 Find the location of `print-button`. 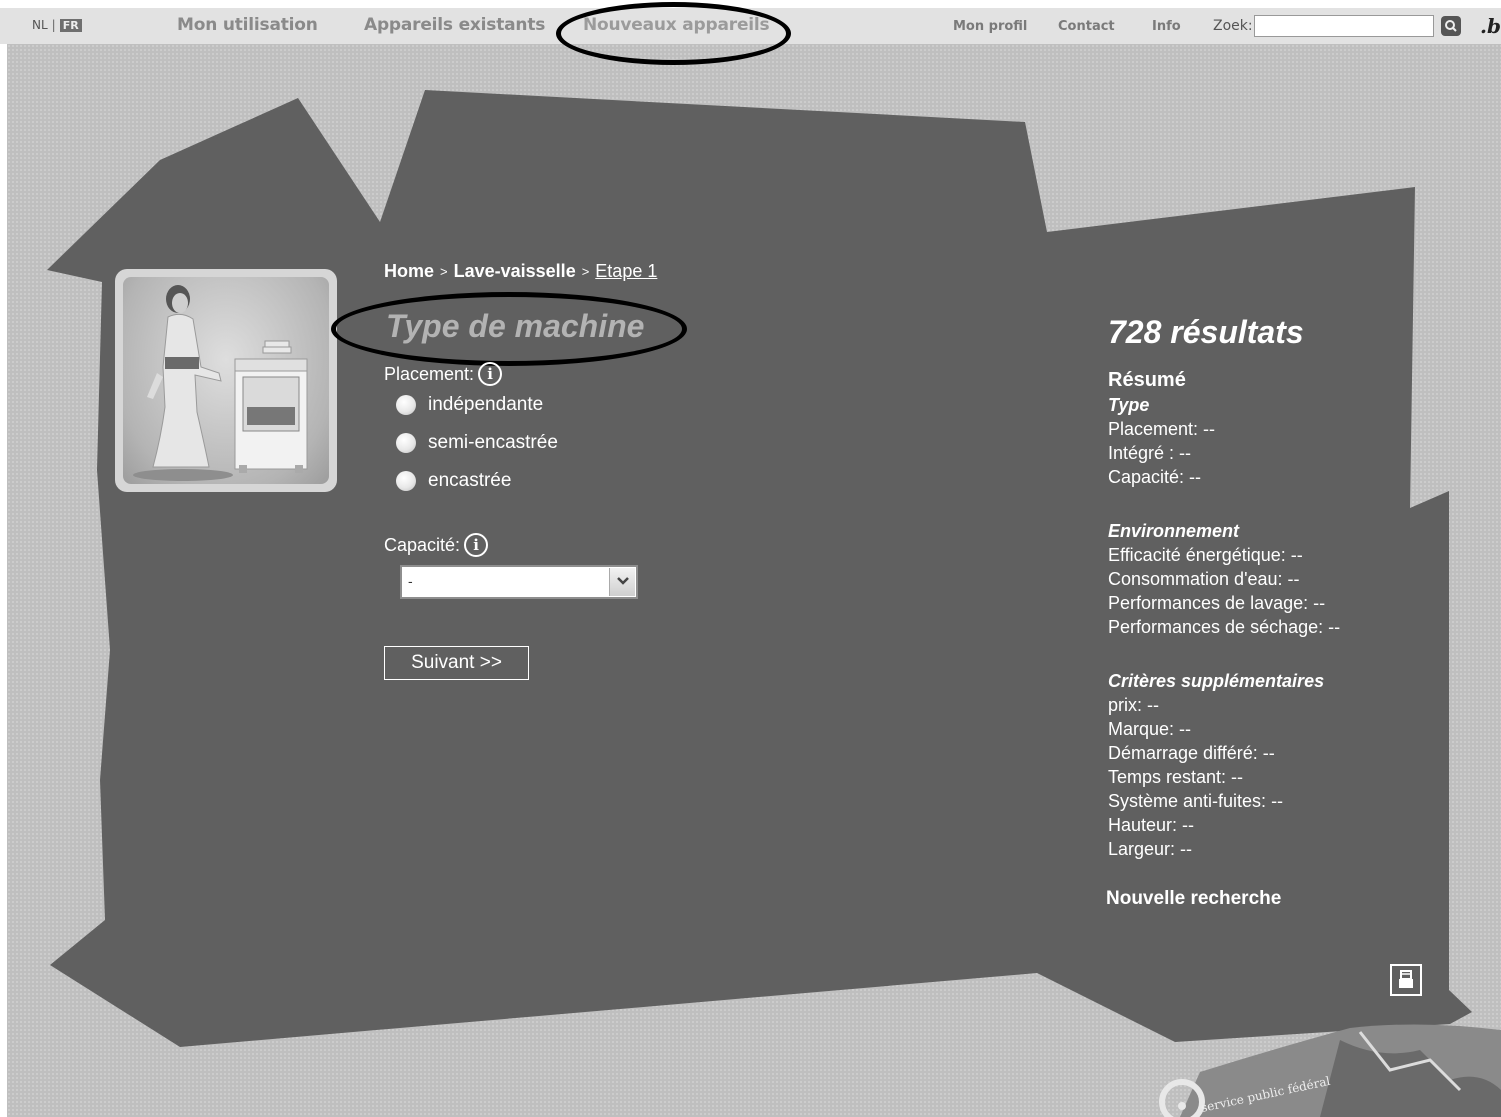

print-button is located at coordinates (1406, 980).